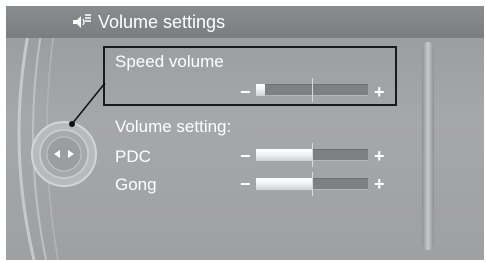 This screenshot has width=486, height=262. Describe the element at coordinates (284, 155) in the screenshot. I see `pdc-fill` at that location.